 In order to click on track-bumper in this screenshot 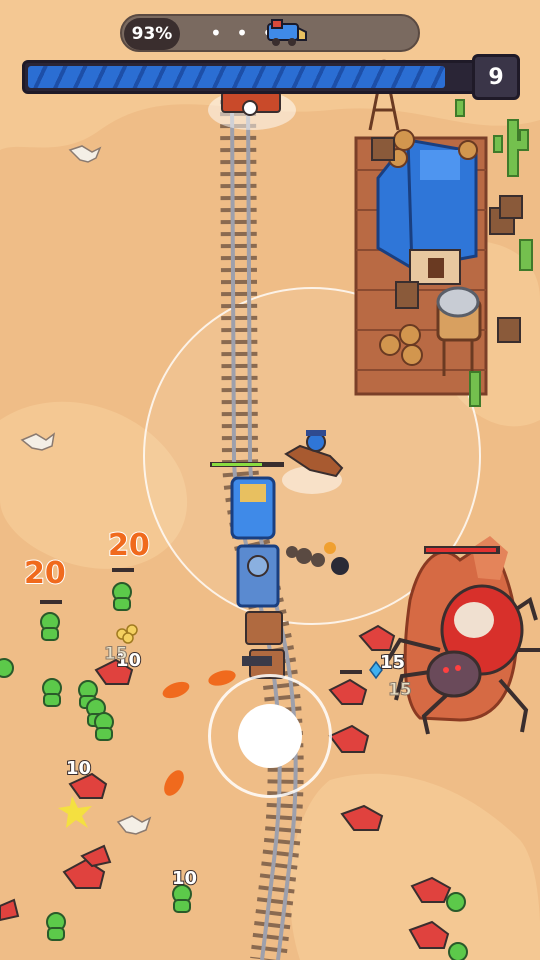, I will do `click(252, 110)`.